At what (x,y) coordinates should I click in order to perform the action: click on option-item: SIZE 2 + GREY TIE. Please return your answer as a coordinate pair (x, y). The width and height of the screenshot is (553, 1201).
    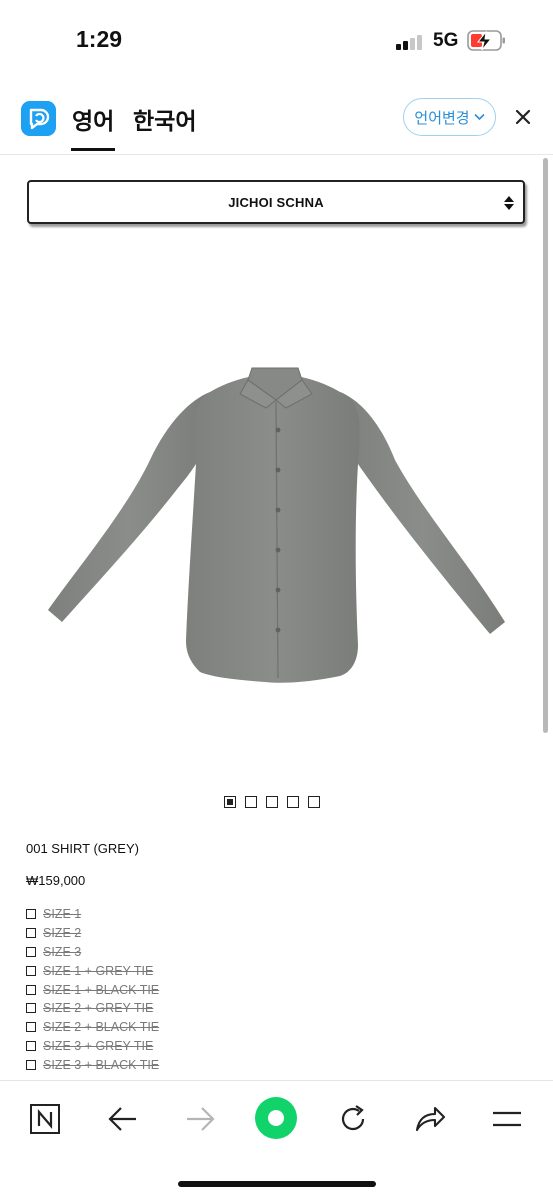
    Looking at the image, I should click on (92, 1008).